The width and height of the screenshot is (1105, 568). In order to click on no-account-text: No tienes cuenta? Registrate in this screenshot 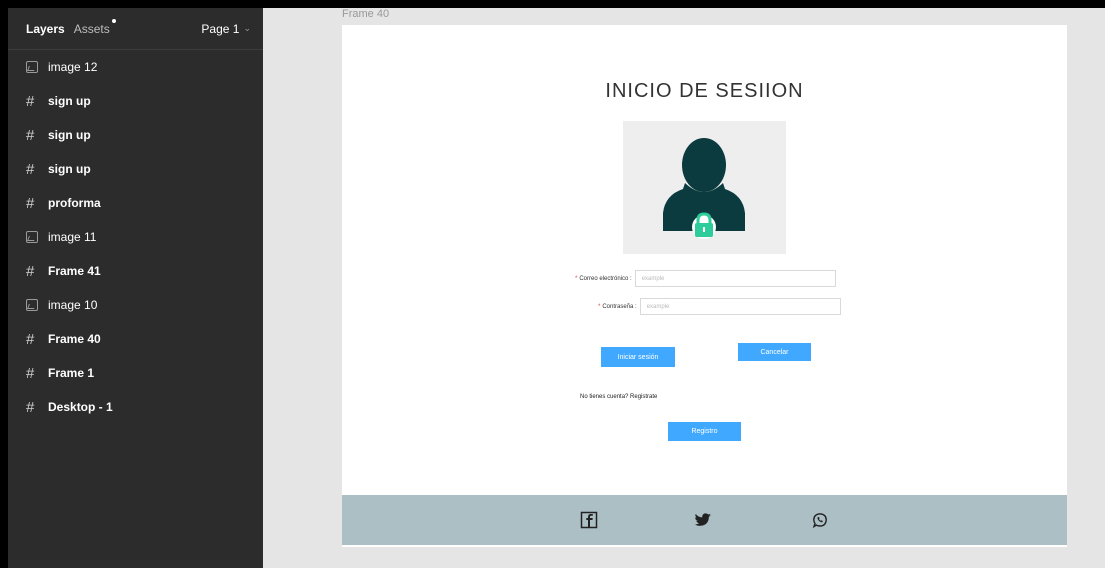, I will do `click(619, 397)`.